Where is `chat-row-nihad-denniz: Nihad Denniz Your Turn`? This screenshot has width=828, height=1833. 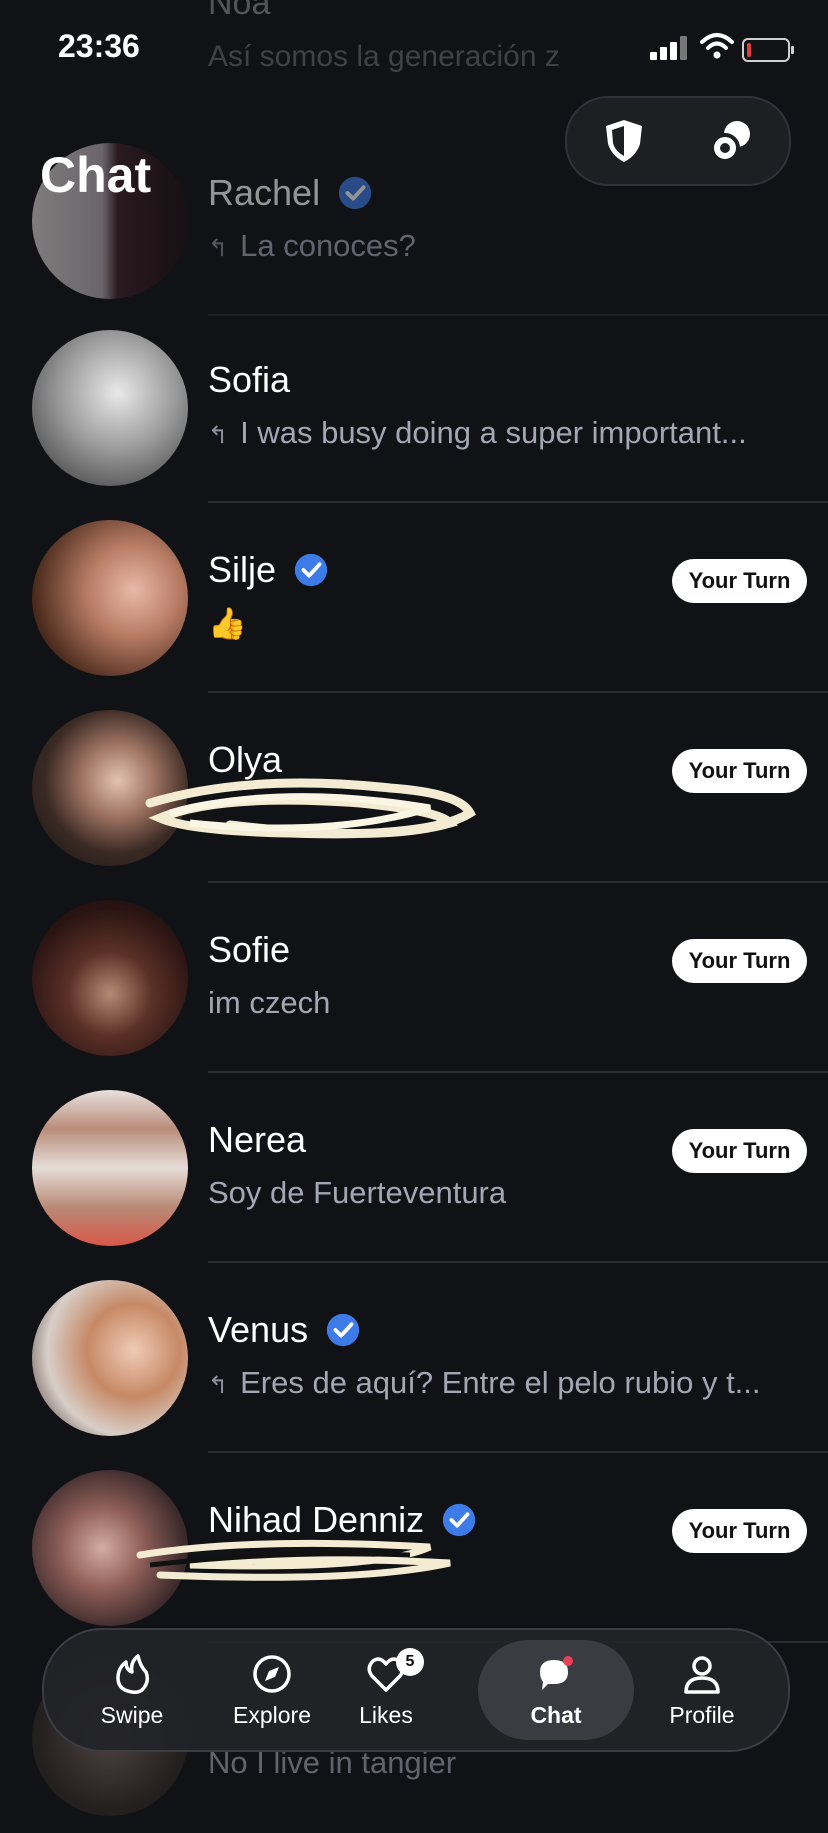
chat-row-nihad-denniz: Nihad Denniz Your Turn is located at coordinates (414, 1548).